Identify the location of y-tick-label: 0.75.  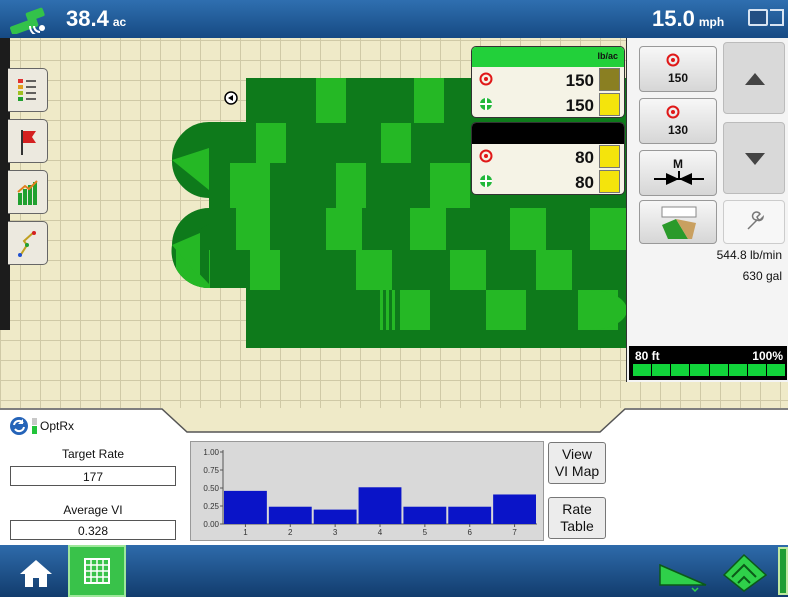
(211, 470).